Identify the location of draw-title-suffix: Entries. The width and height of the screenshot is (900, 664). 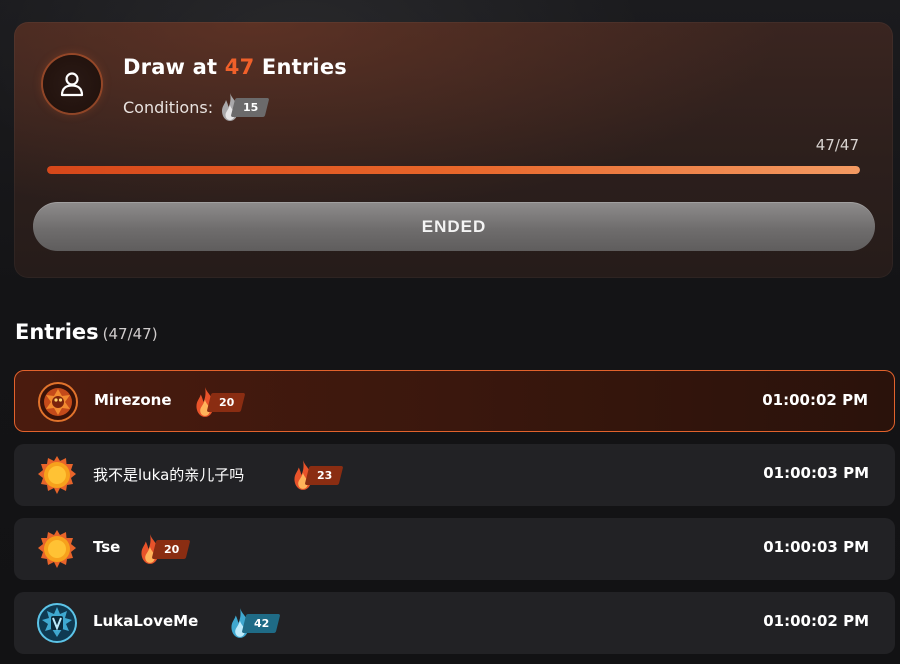
(300, 67).